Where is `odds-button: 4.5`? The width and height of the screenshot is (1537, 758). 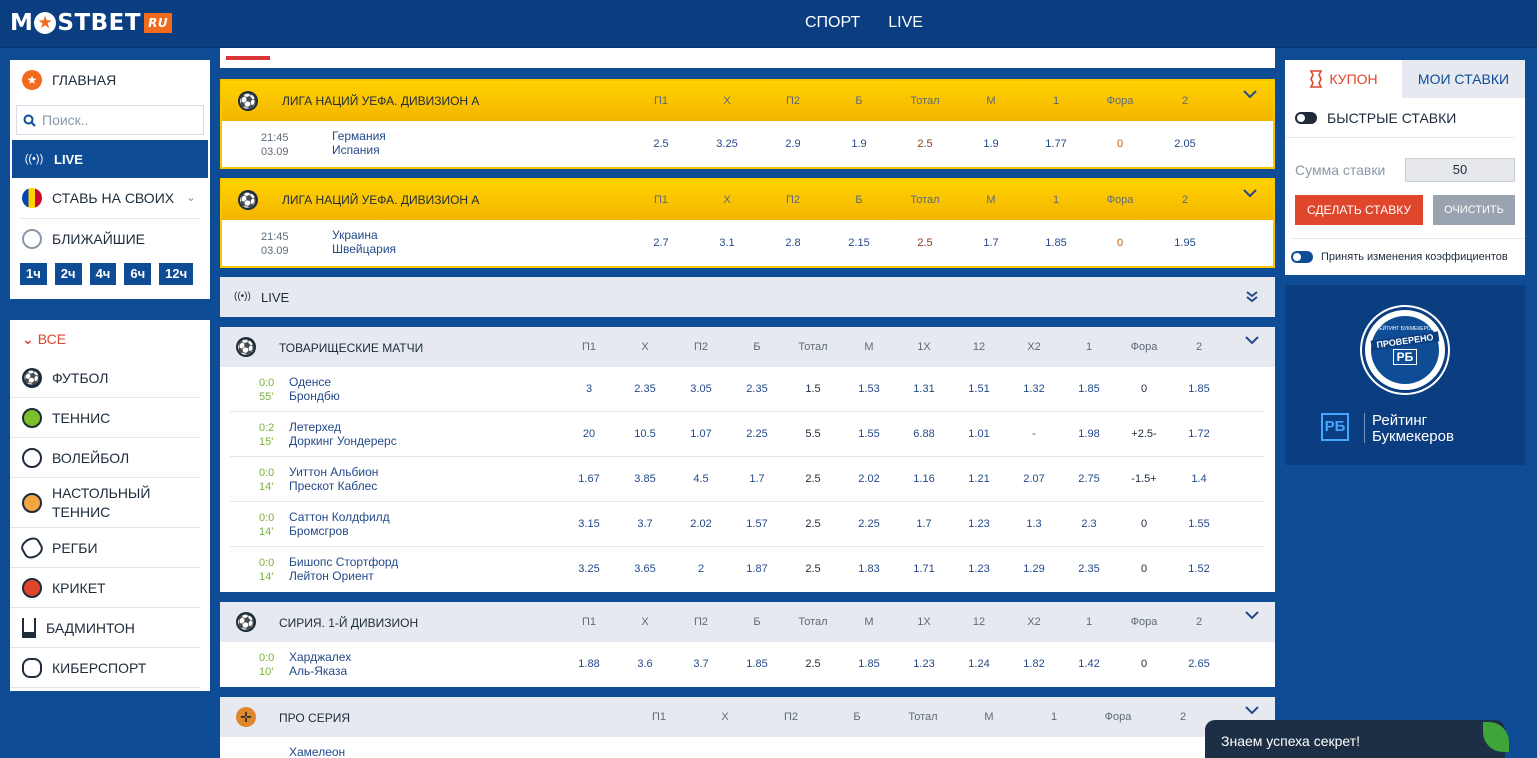 odds-button: 4.5 is located at coordinates (701, 479).